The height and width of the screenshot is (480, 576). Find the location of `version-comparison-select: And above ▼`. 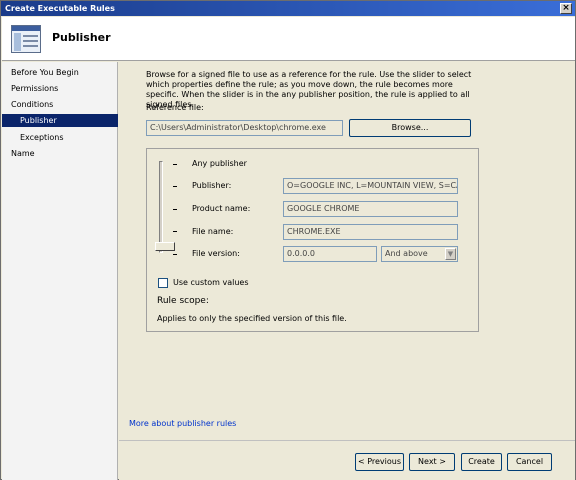

version-comparison-select: And above ▼ is located at coordinates (419, 254).